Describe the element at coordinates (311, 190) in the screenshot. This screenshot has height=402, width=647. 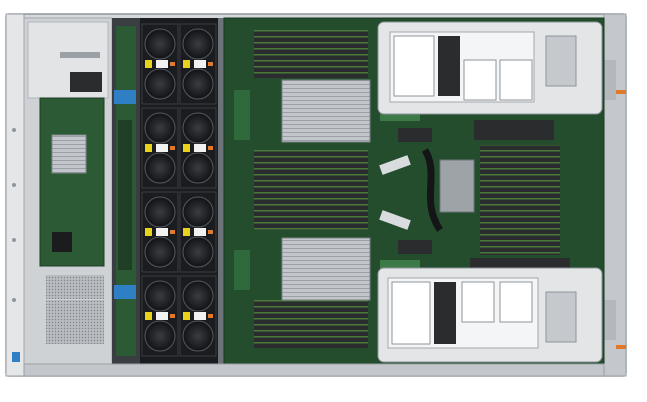
I see `dimm-bank-middle` at that location.